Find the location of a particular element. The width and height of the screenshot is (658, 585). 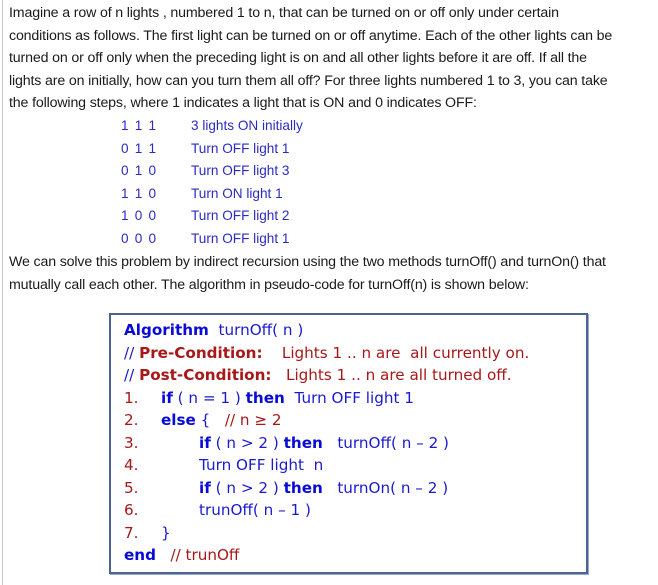

pre-condition-text: Lights 1 .. n are all currently on. is located at coordinates (405, 352).